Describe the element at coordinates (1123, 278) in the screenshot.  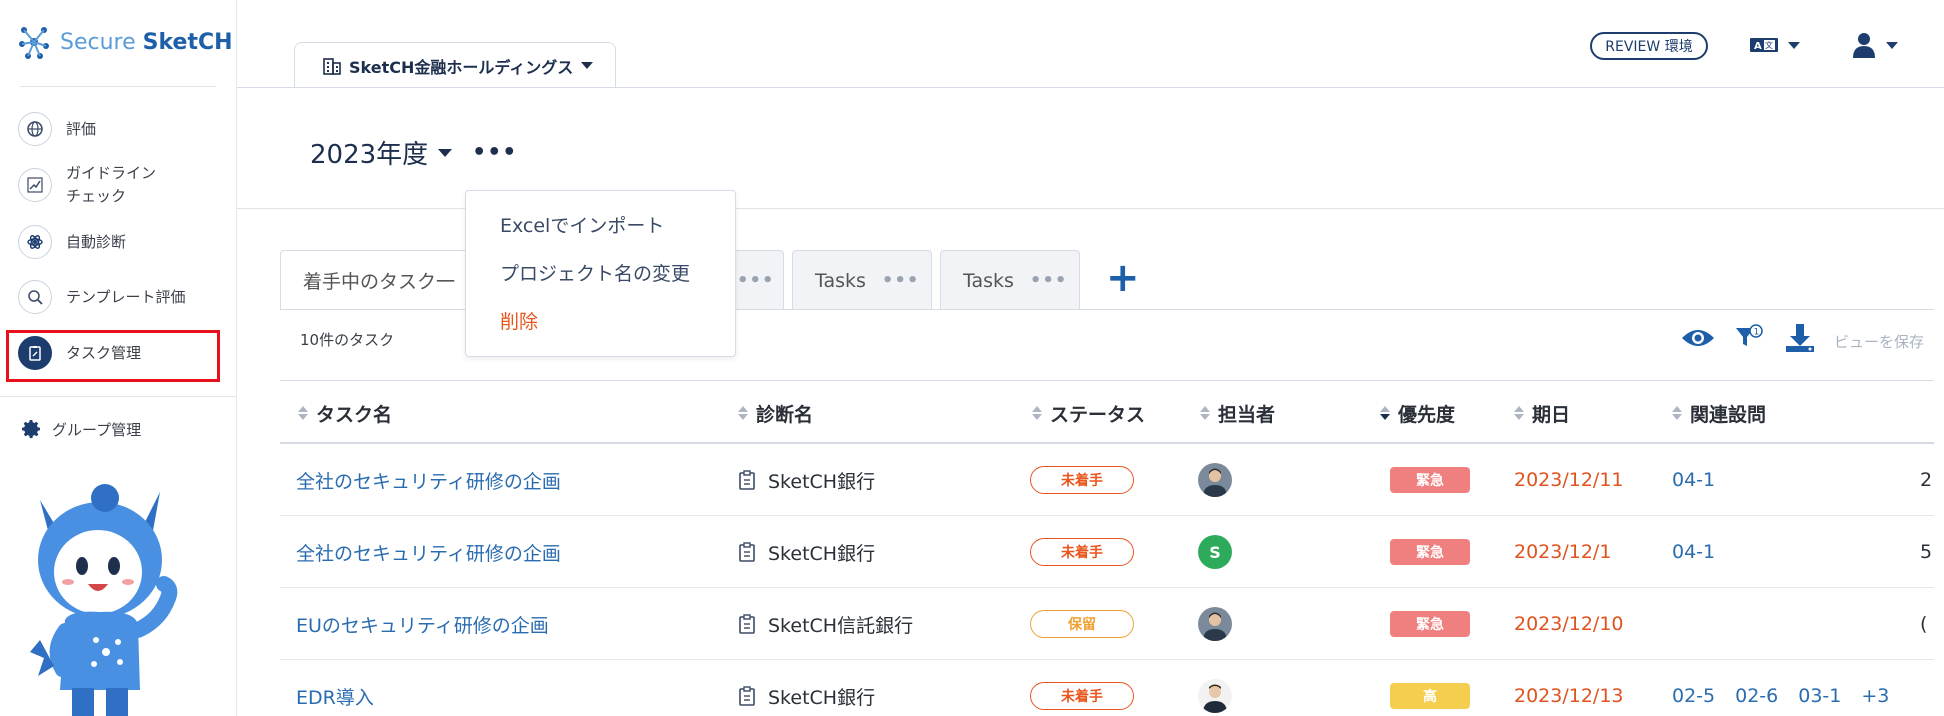
I see `add-view-button: +` at that location.